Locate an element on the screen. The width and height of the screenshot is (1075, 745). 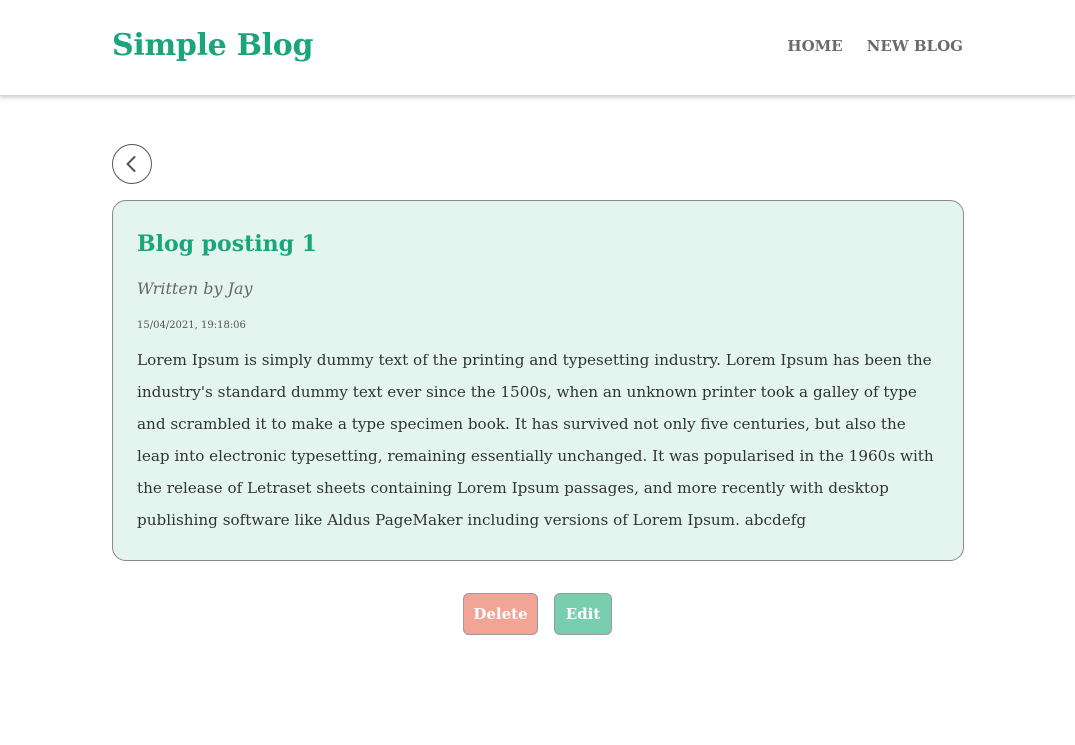
edit-button: Edit is located at coordinates (583, 614).